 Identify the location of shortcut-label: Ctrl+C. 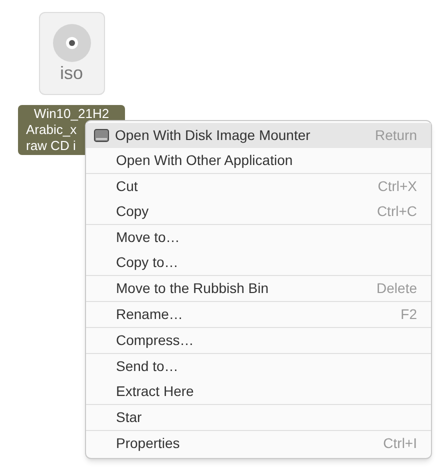
(396, 211).